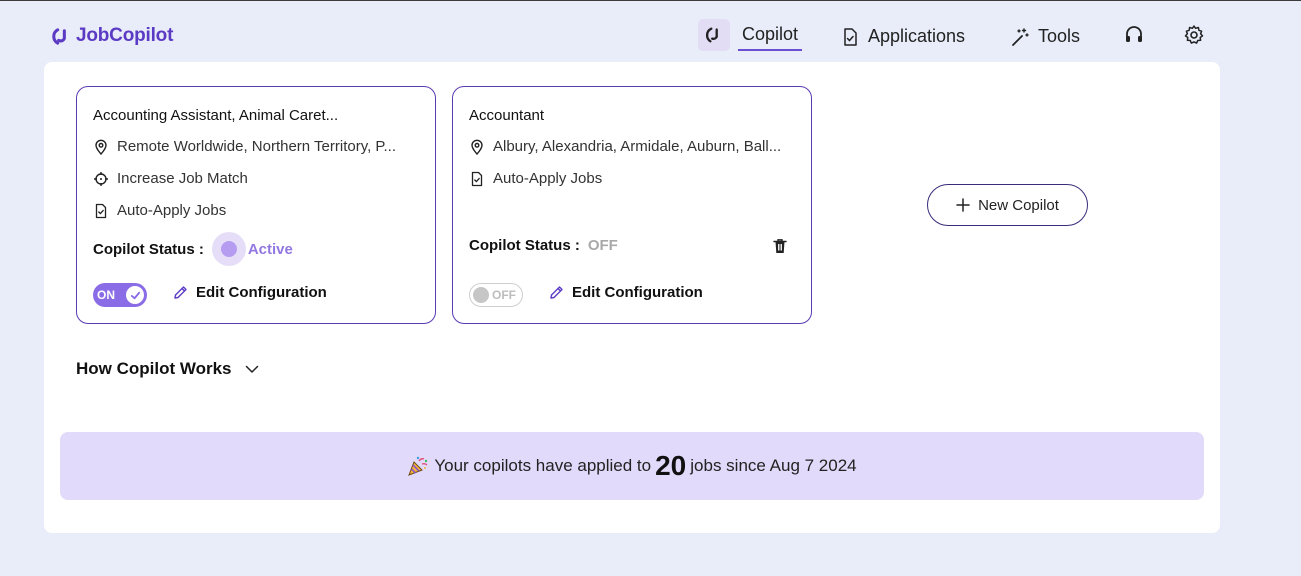  I want to click on toggle-knob, so click(481, 295).